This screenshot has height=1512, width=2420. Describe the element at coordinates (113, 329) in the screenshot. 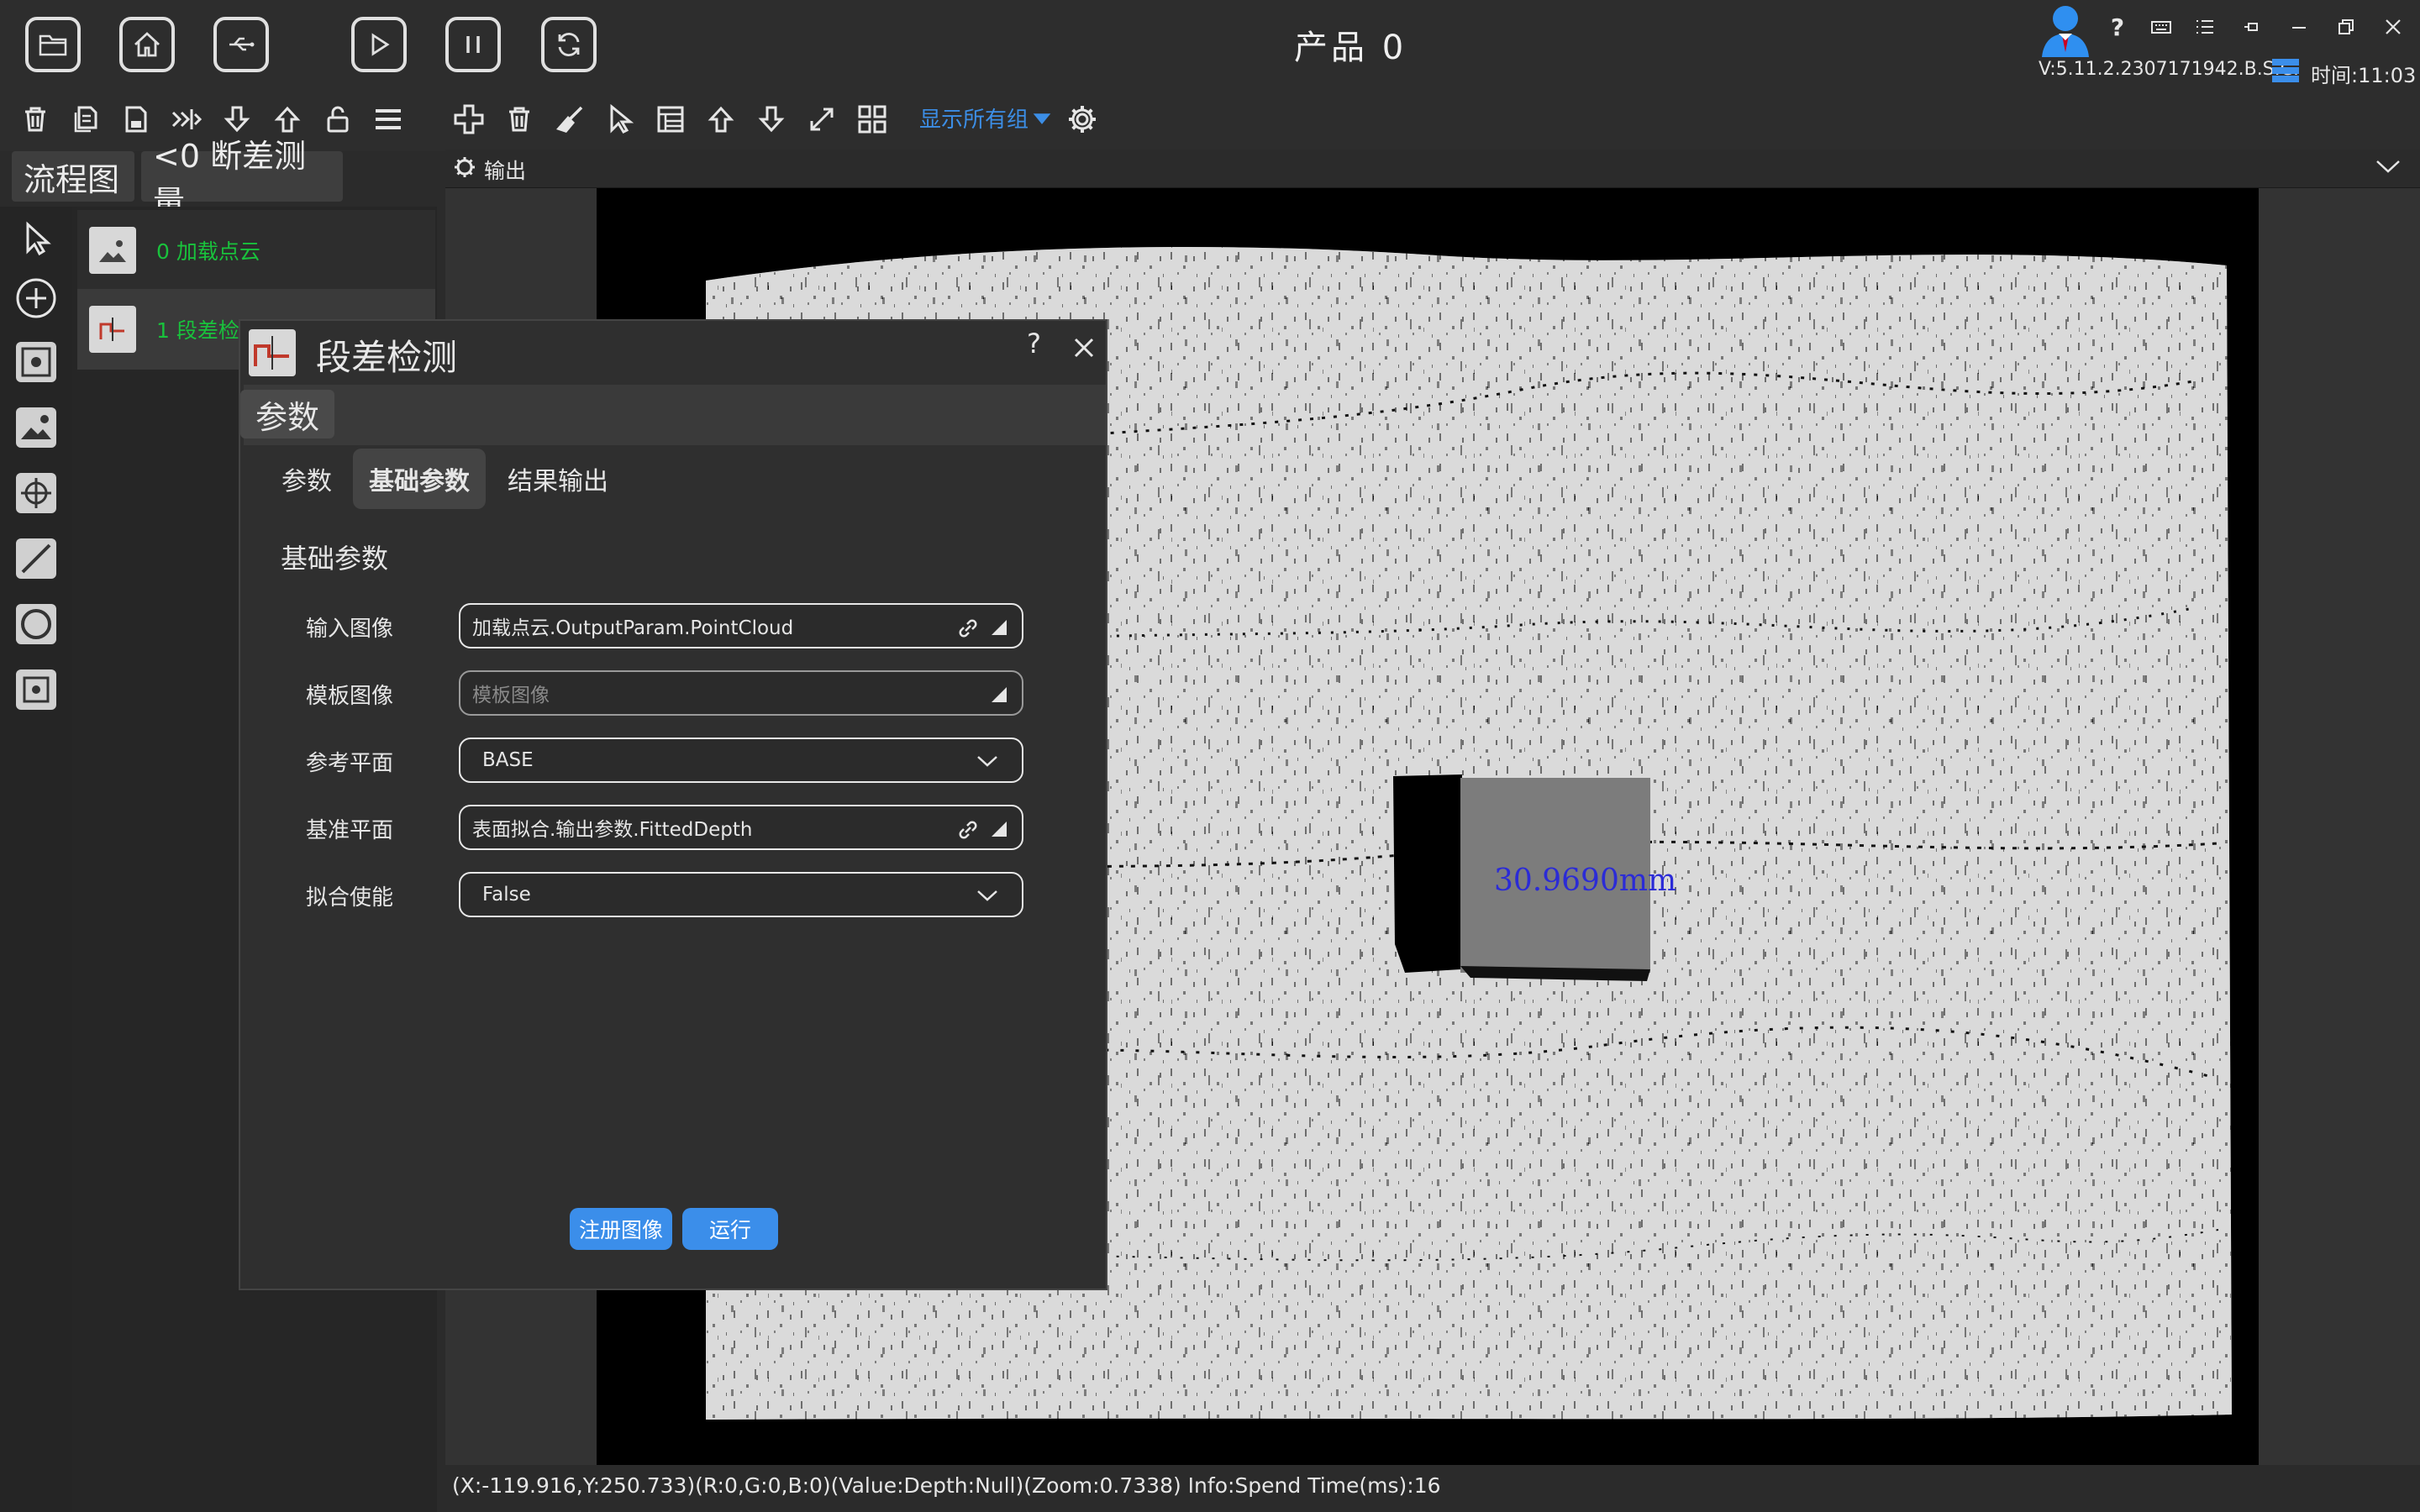

I see `step-detect-node-icon` at that location.